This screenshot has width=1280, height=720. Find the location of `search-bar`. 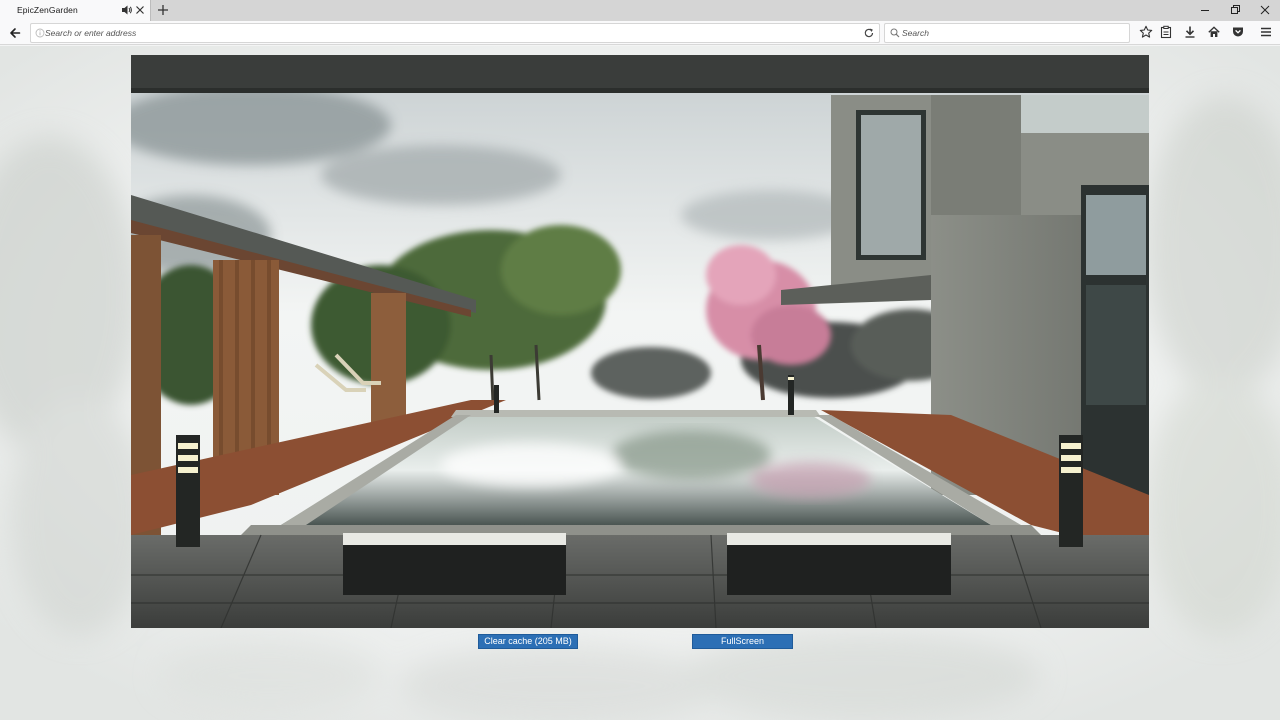

search-bar is located at coordinates (1007, 33).